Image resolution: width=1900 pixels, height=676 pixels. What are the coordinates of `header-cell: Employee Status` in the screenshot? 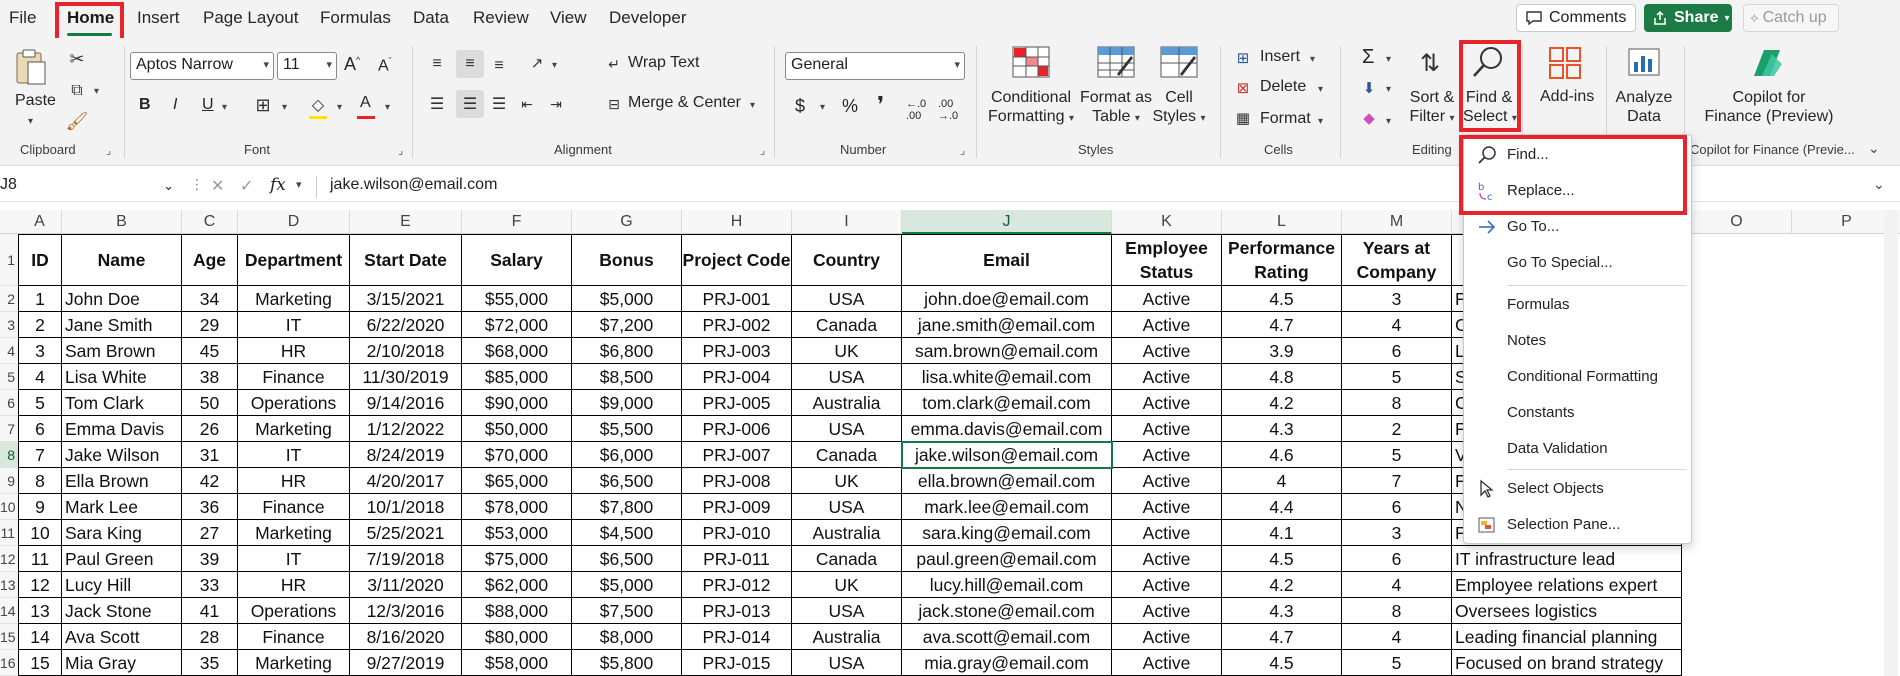 It's located at (1167, 260).